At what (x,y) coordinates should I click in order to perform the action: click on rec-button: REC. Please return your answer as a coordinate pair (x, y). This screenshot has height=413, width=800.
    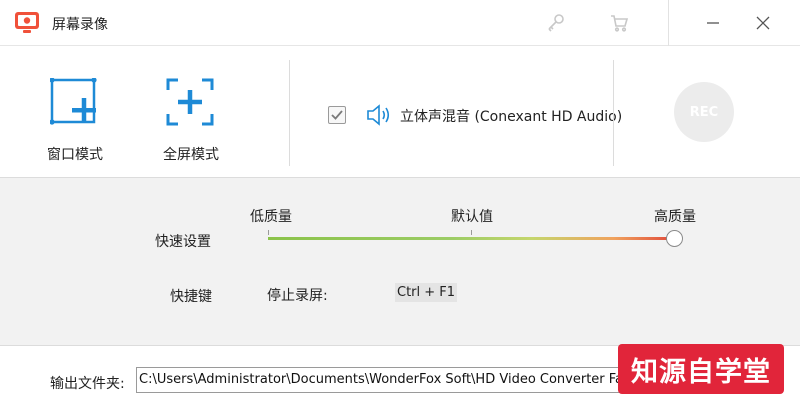
    Looking at the image, I should click on (704, 112).